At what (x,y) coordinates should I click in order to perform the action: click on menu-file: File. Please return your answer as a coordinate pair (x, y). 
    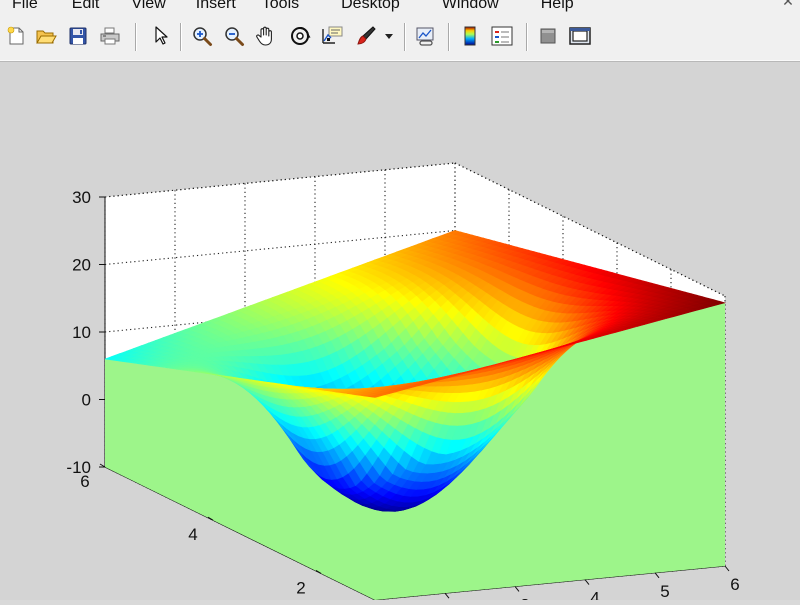
    Looking at the image, I should click on (25, 6).